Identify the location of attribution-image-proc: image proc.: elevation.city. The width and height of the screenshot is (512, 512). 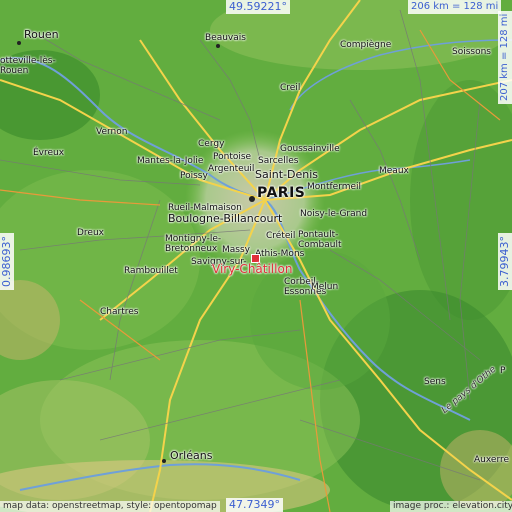
(451, 506).